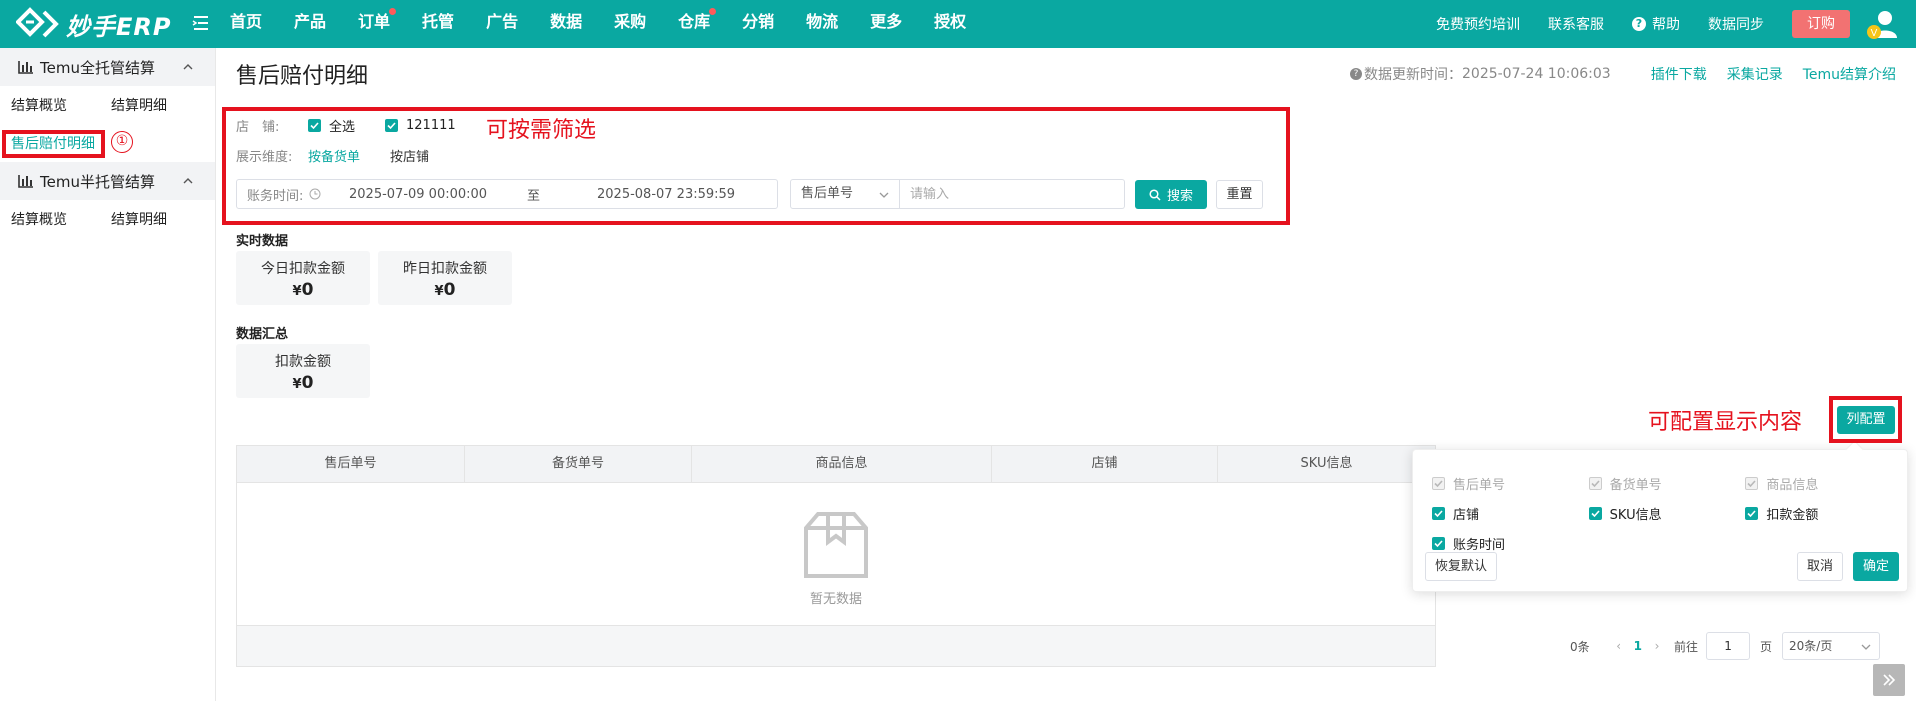 This screenshot has height=701, width=1916. Describe the element at coordinates (201, 23) in the screenshot. I see `menu-toggle-icon` at that location.